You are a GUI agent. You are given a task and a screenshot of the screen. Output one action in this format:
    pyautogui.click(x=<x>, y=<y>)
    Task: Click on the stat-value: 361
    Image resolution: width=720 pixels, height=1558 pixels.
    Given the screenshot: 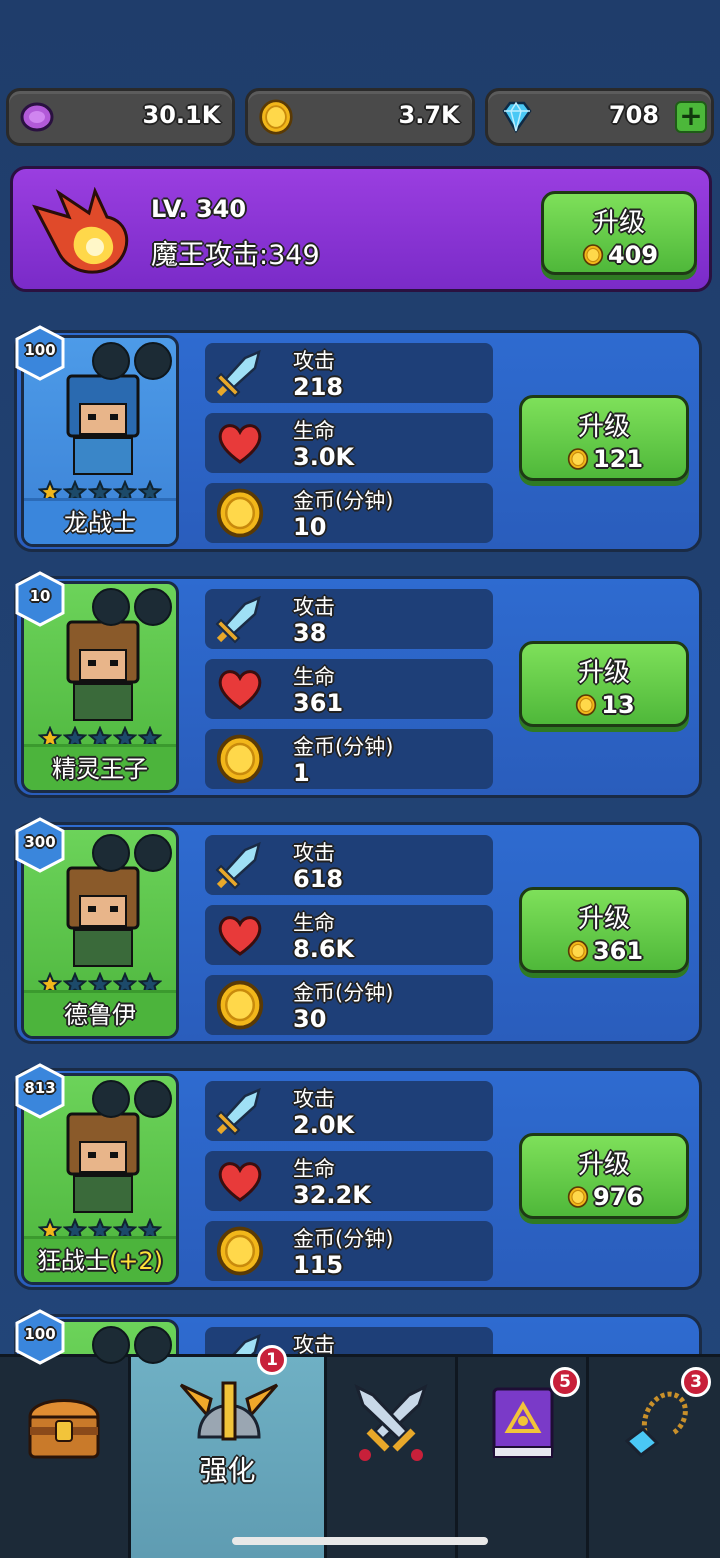 What is the action you would take?
    pyautogui.click(x=318, y=703)
    